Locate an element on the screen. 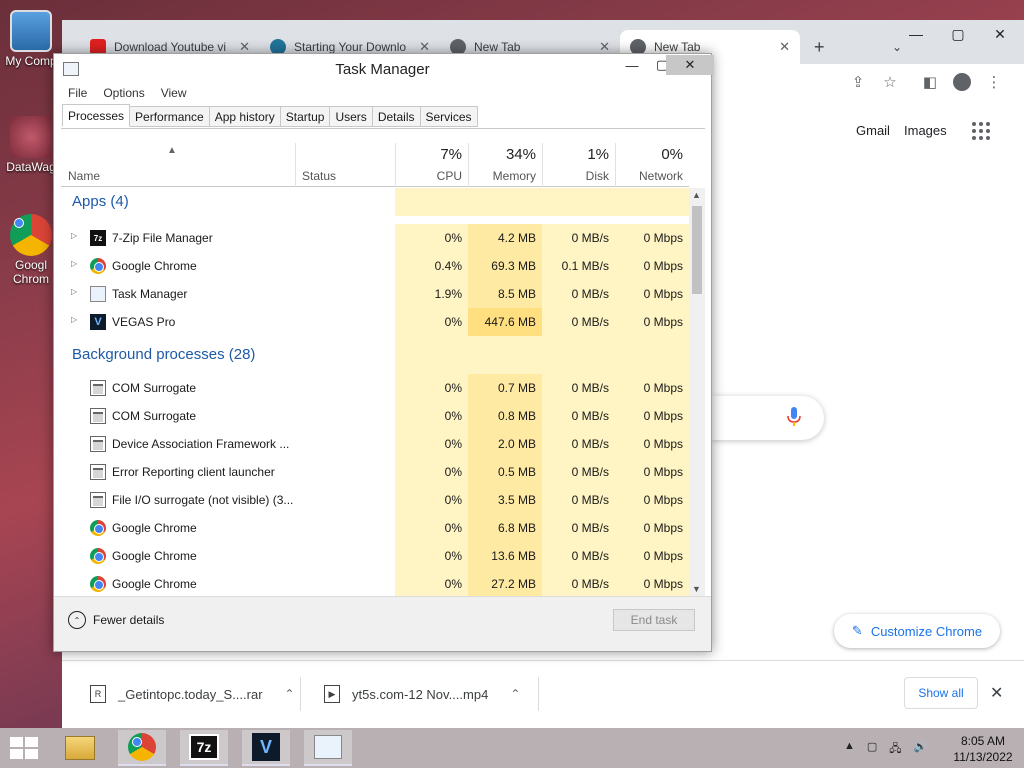 This screenshot has width=1024, height=768. memory-cell: 0.8 MB is located at coordinates (505, 416).